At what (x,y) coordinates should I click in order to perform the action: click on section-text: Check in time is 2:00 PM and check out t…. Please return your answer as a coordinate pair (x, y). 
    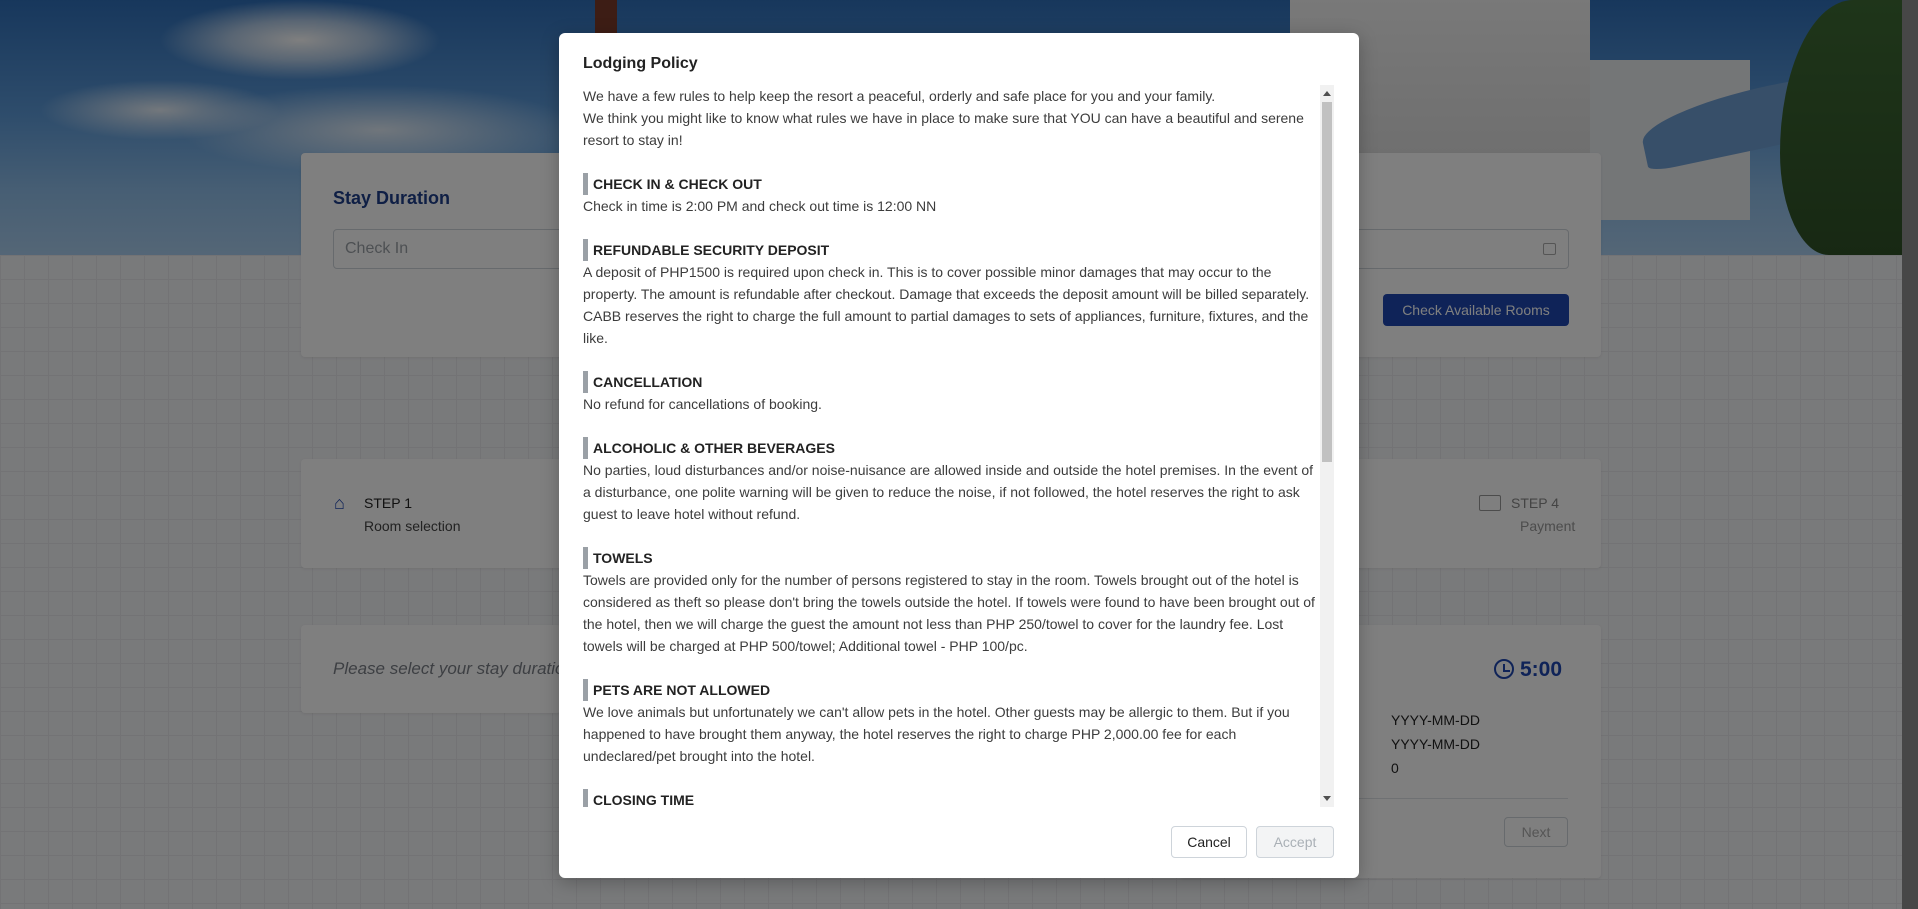
    Looking at the image, I should click on (760, 206).